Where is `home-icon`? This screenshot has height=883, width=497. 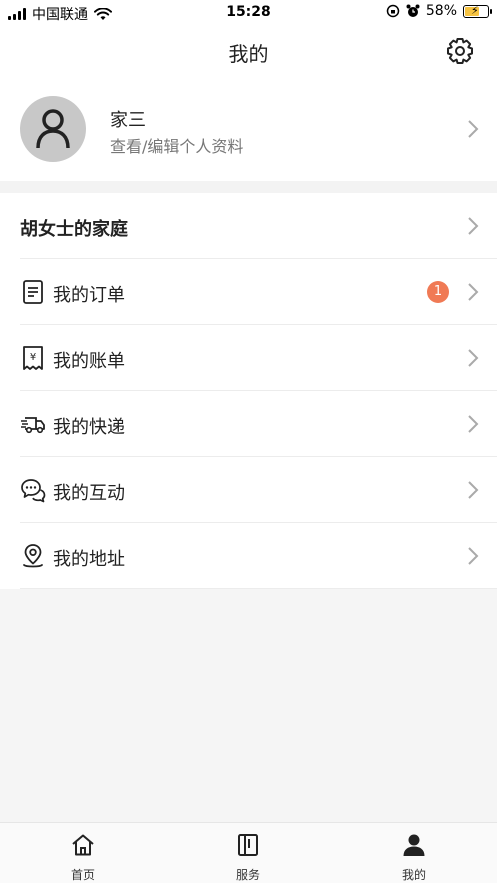 home-icon is located at coordinates (83, 845).